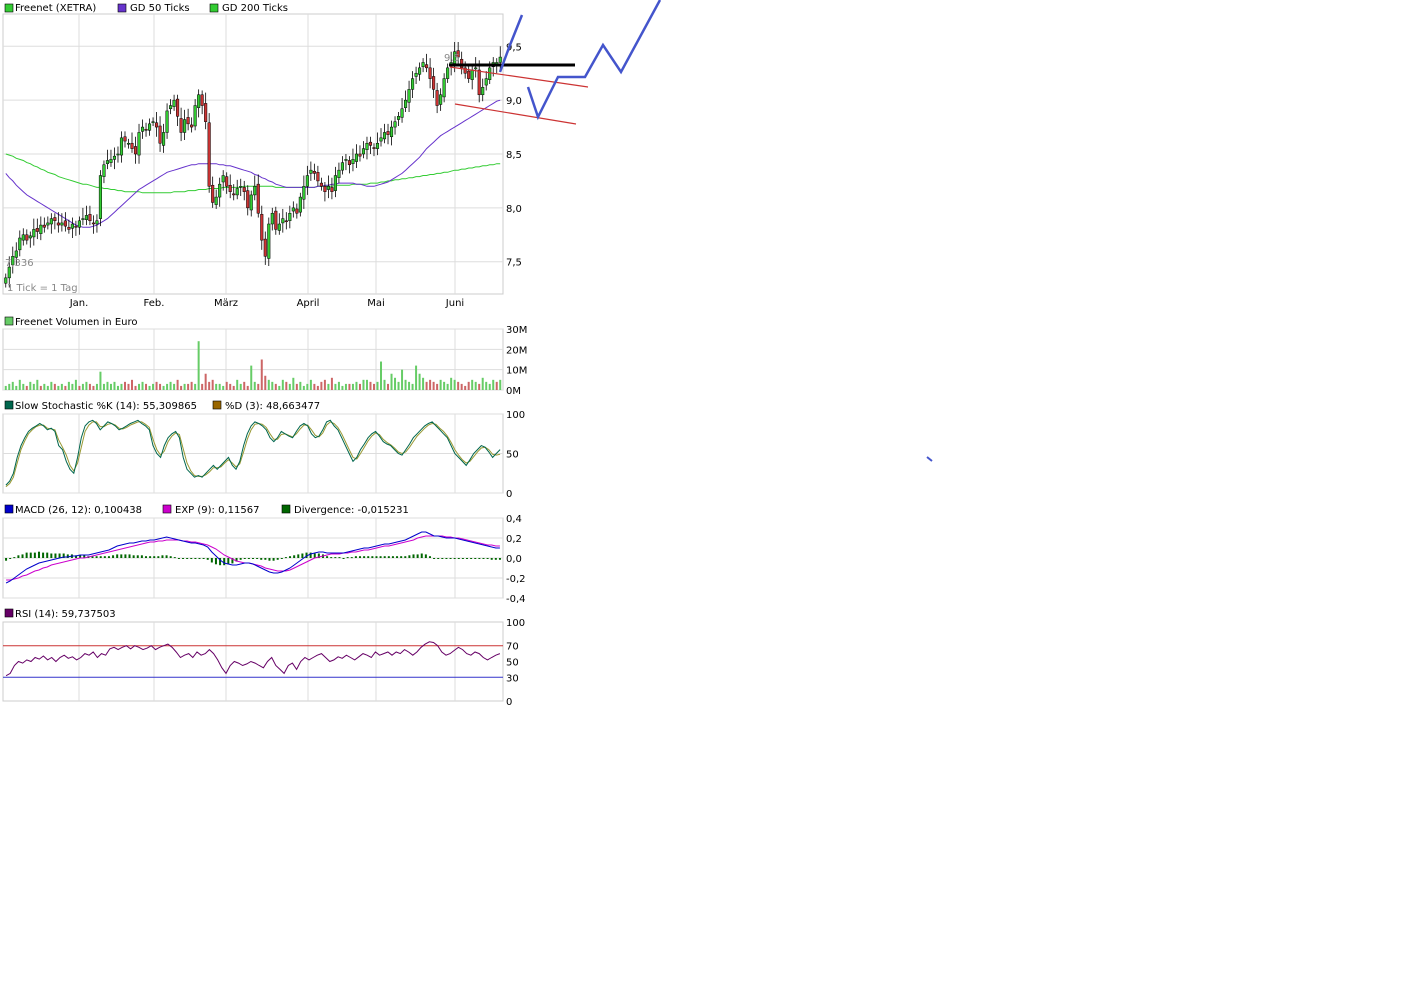 This screenshot has width=1418, height=999. Describe the element at coordinates (515, 663) in the screenshot. I see `rsi-y-ticks: 100 70 50 30 0` at that location.